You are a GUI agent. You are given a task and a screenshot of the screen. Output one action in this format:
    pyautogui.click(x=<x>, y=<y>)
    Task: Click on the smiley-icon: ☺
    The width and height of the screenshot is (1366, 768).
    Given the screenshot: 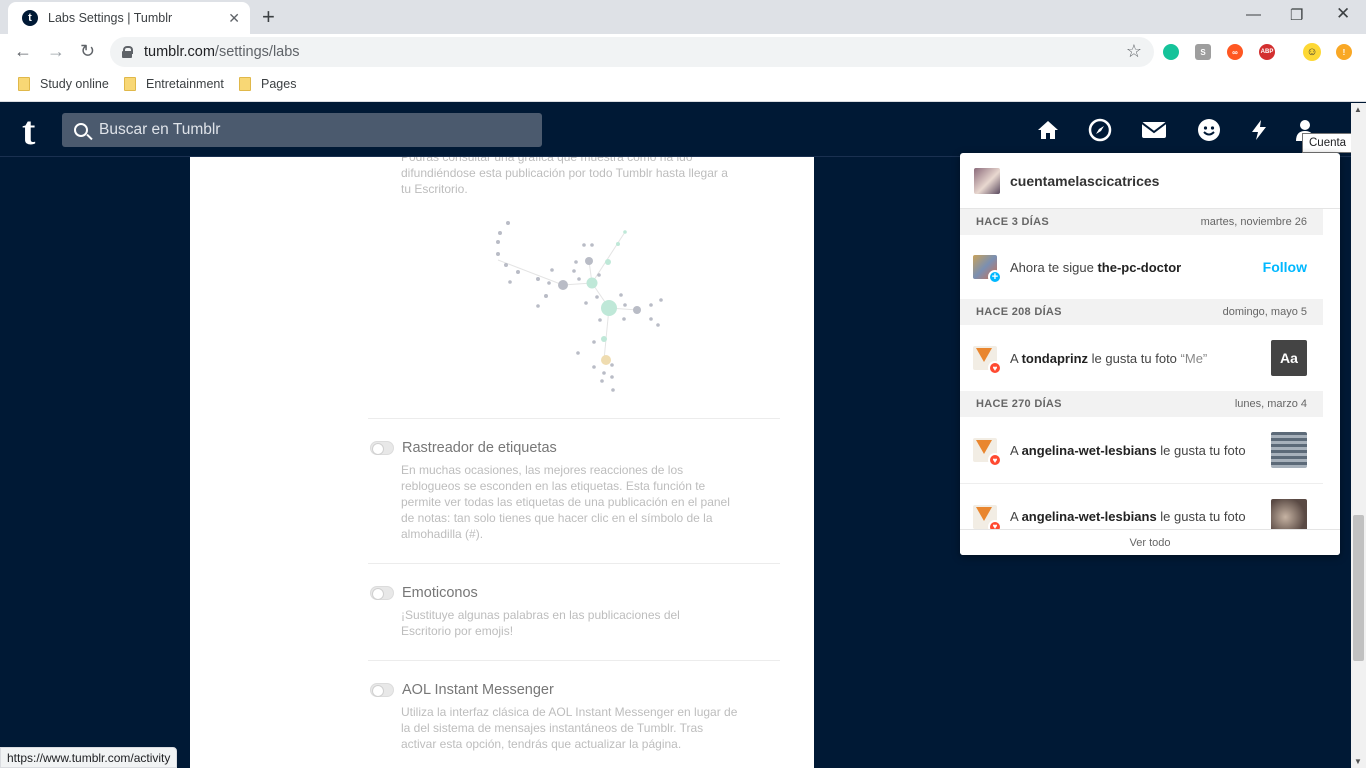 What is the action you would take?
    pyautogui.click(x=1312, y=52)
    